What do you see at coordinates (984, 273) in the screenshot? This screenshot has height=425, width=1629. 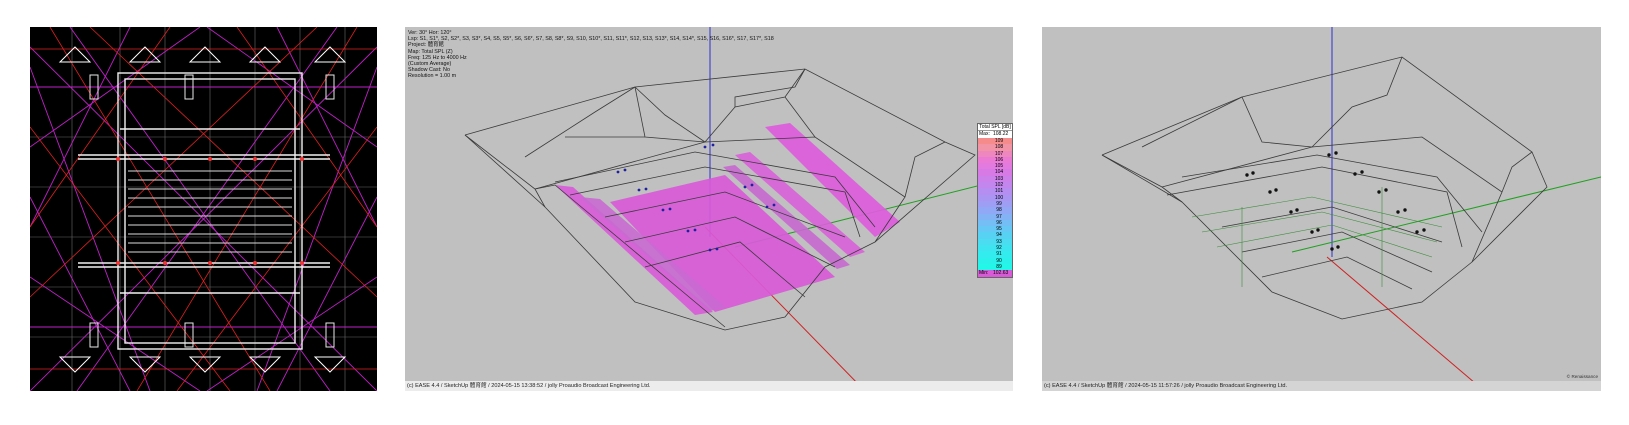 I see `legend-min-label: Min:` at bounding box center [984, 273].